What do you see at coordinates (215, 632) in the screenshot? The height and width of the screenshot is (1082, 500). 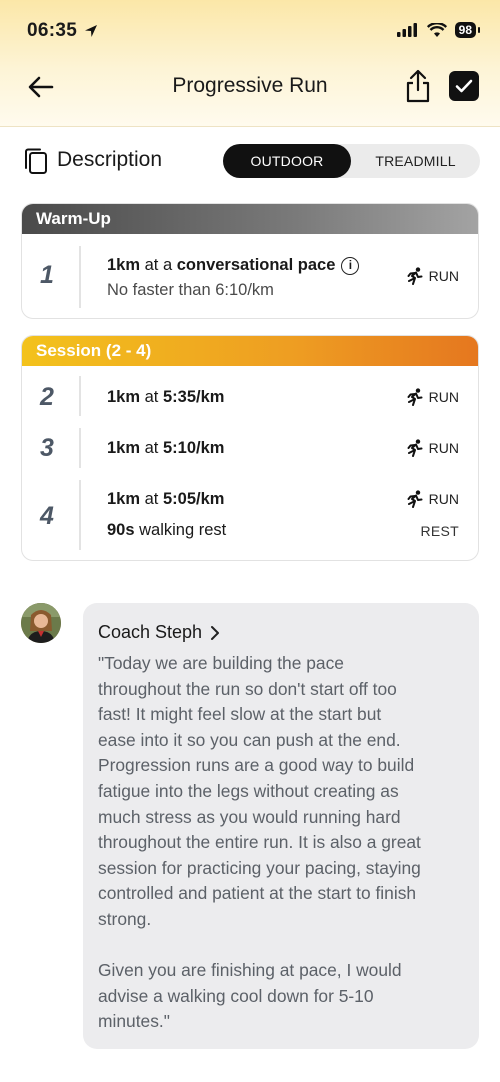 I see `chevron-right-icon` at bounding box center [215, 632].